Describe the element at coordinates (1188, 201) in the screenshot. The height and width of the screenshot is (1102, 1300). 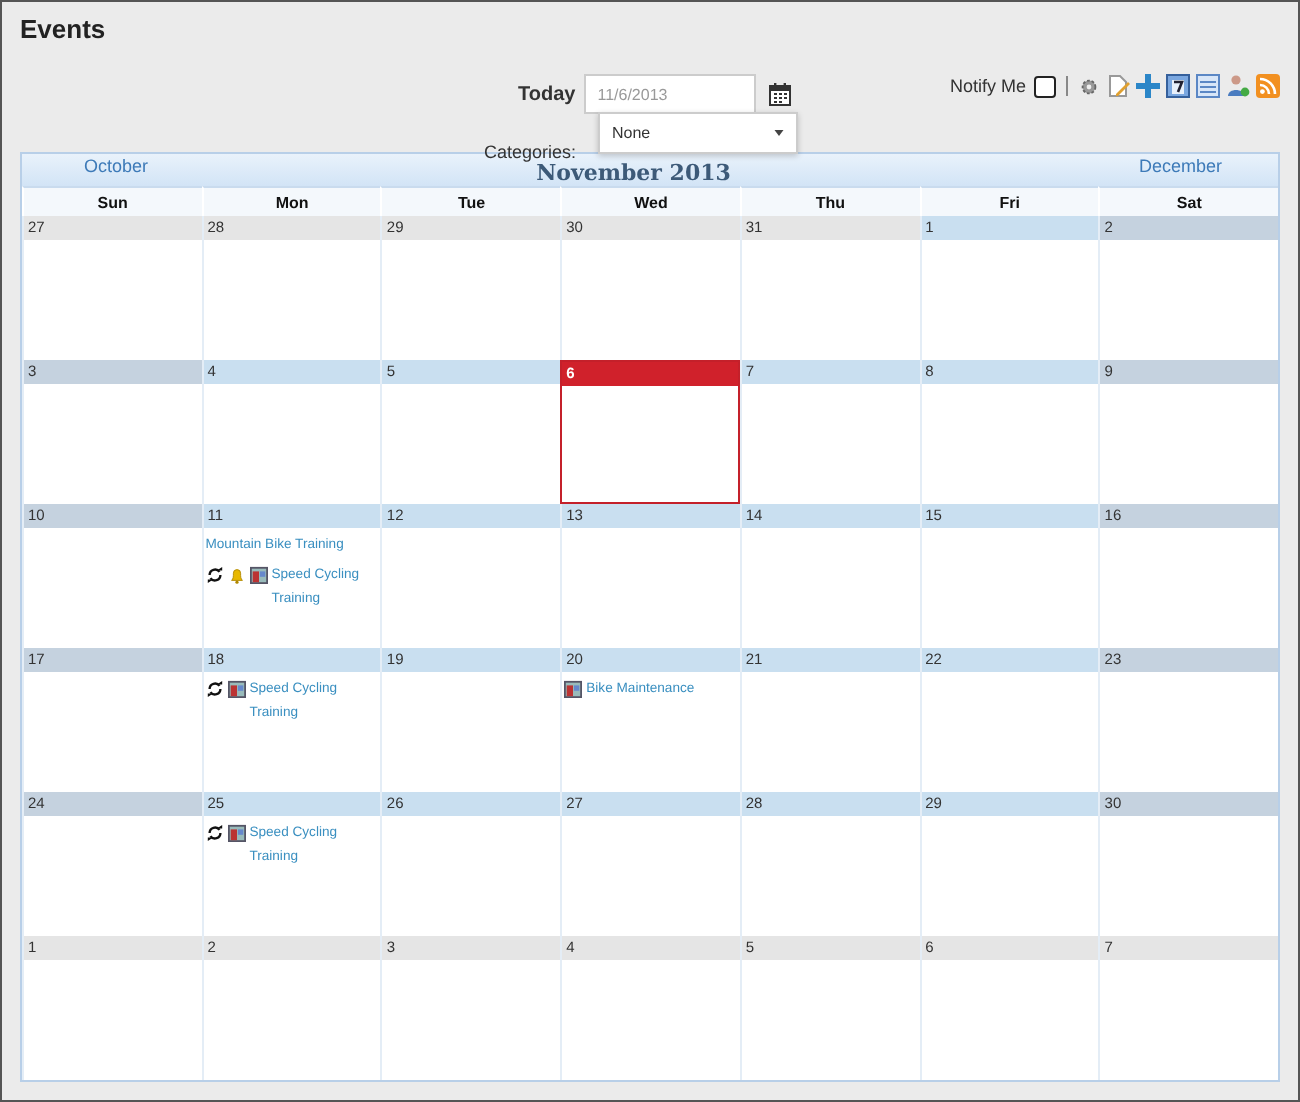
I see `weekday-header: Sat` at that location.